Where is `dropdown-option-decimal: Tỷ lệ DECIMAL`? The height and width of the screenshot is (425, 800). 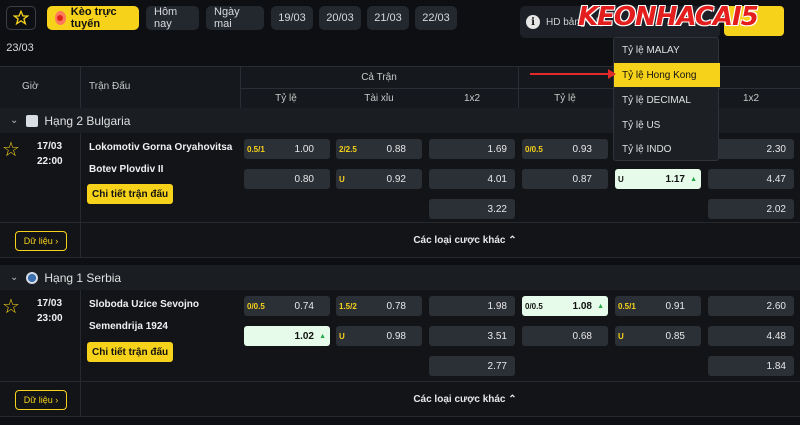 dropdown-option-decimal: Tỷ lệ DECIMAL is located at coordinates (667, 100).